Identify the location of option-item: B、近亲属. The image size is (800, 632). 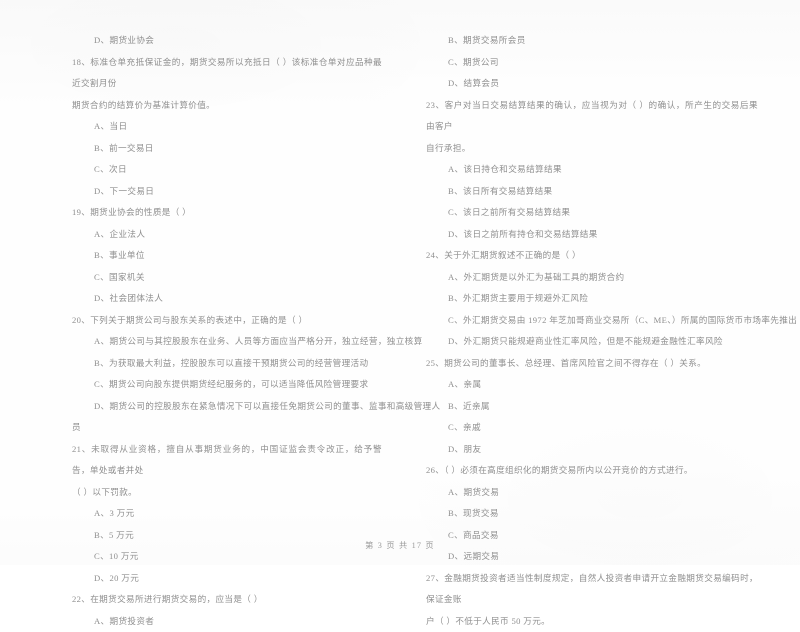
(592, 407).